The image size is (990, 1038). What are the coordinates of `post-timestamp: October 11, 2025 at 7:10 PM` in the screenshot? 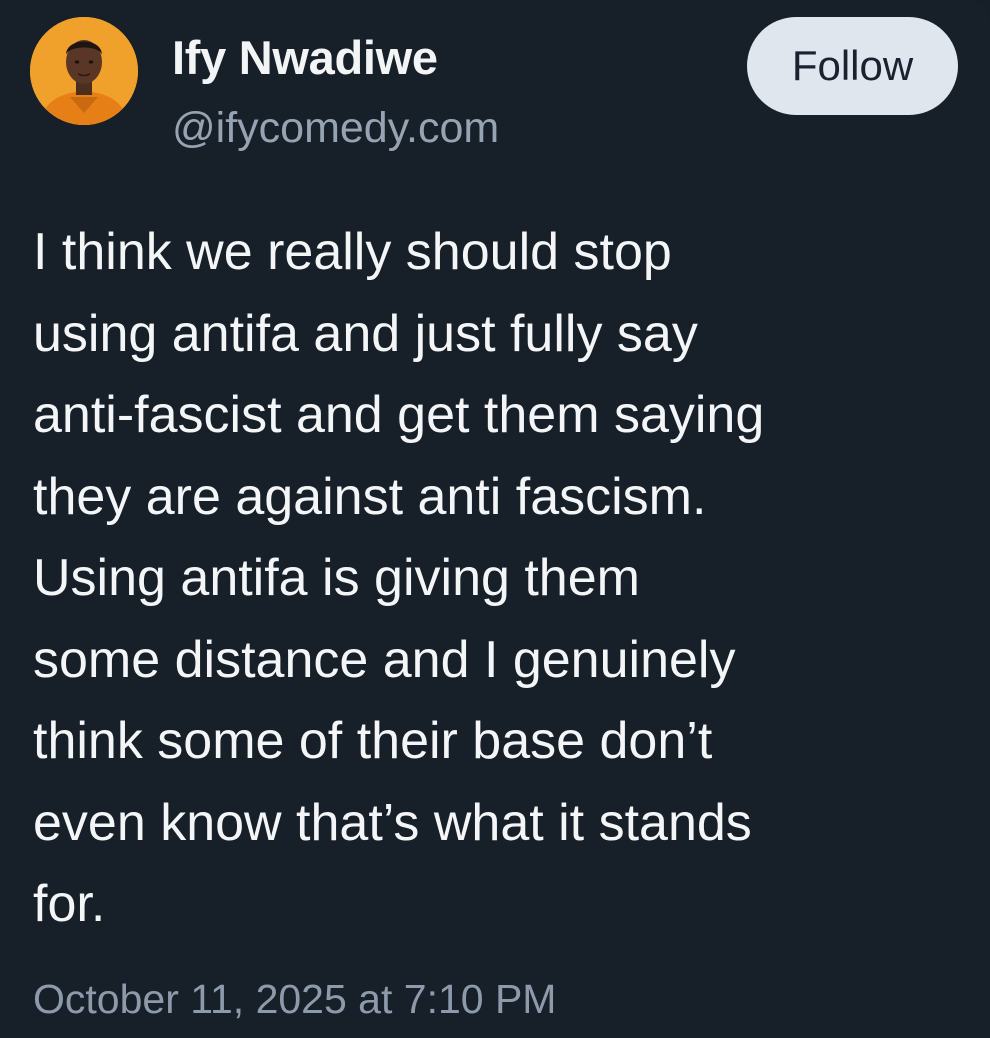 It's located at (294, 999).